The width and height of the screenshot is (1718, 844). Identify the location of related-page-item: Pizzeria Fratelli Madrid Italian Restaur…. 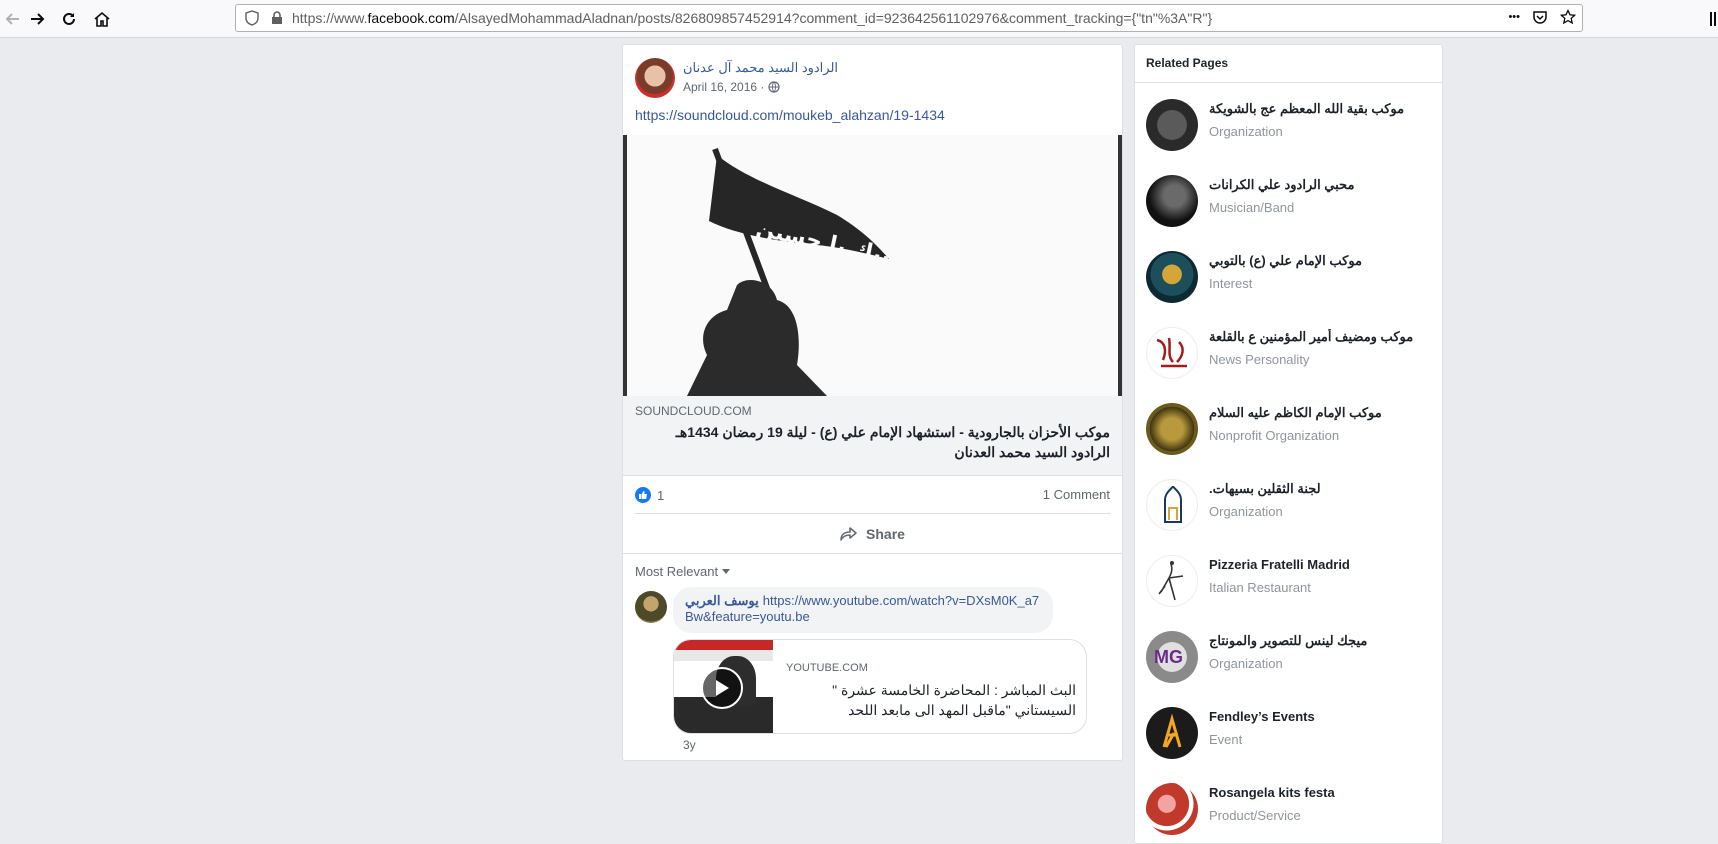
(1288, 580).